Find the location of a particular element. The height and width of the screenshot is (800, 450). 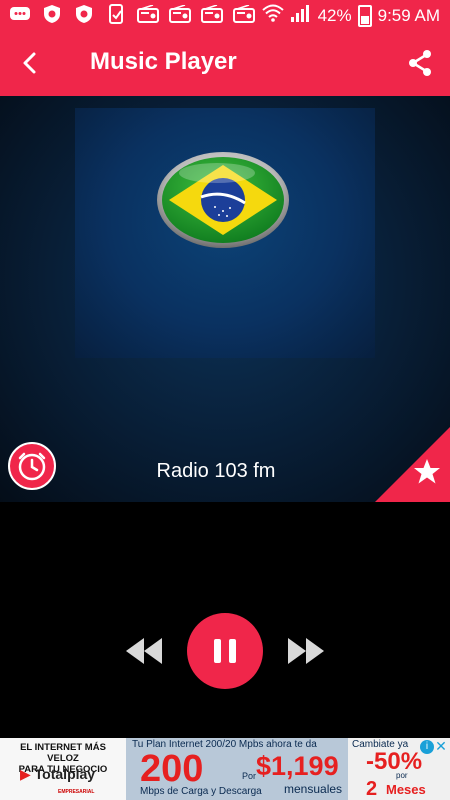

notification-icons is located at coordinates (132, 14).